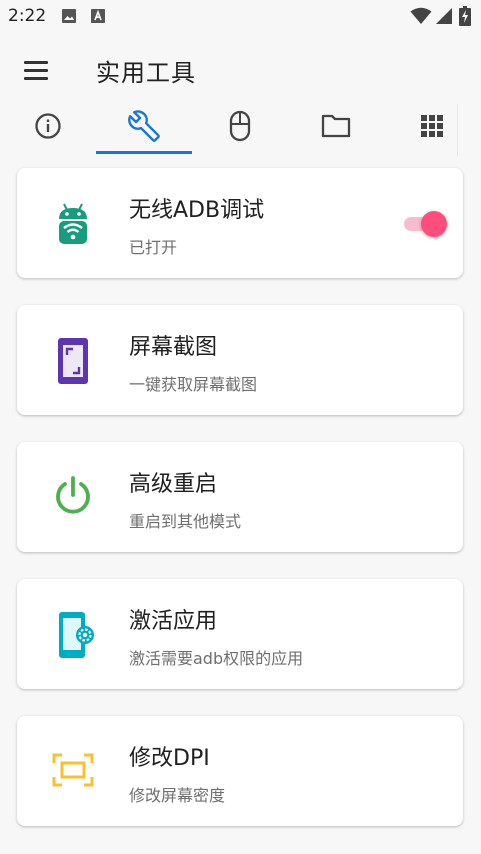 The image size is (481, 854). Describe the element at coordinates (177, 795) in the screenshot. I see `card-subtitle: 修改屏幕密度` at that location.